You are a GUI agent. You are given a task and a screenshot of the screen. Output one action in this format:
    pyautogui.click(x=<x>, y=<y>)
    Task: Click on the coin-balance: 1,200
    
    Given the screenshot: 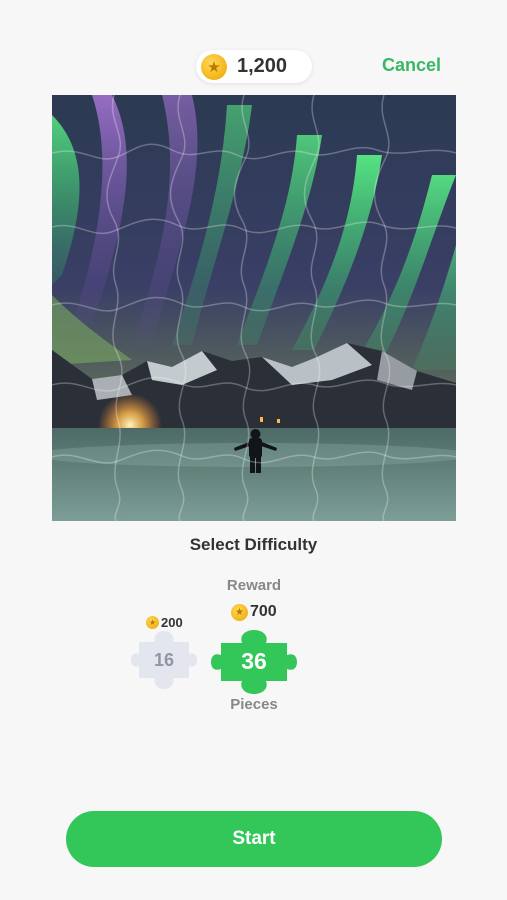 What is the action you would take?
    pyautogui.click(x=262, y=66)
    